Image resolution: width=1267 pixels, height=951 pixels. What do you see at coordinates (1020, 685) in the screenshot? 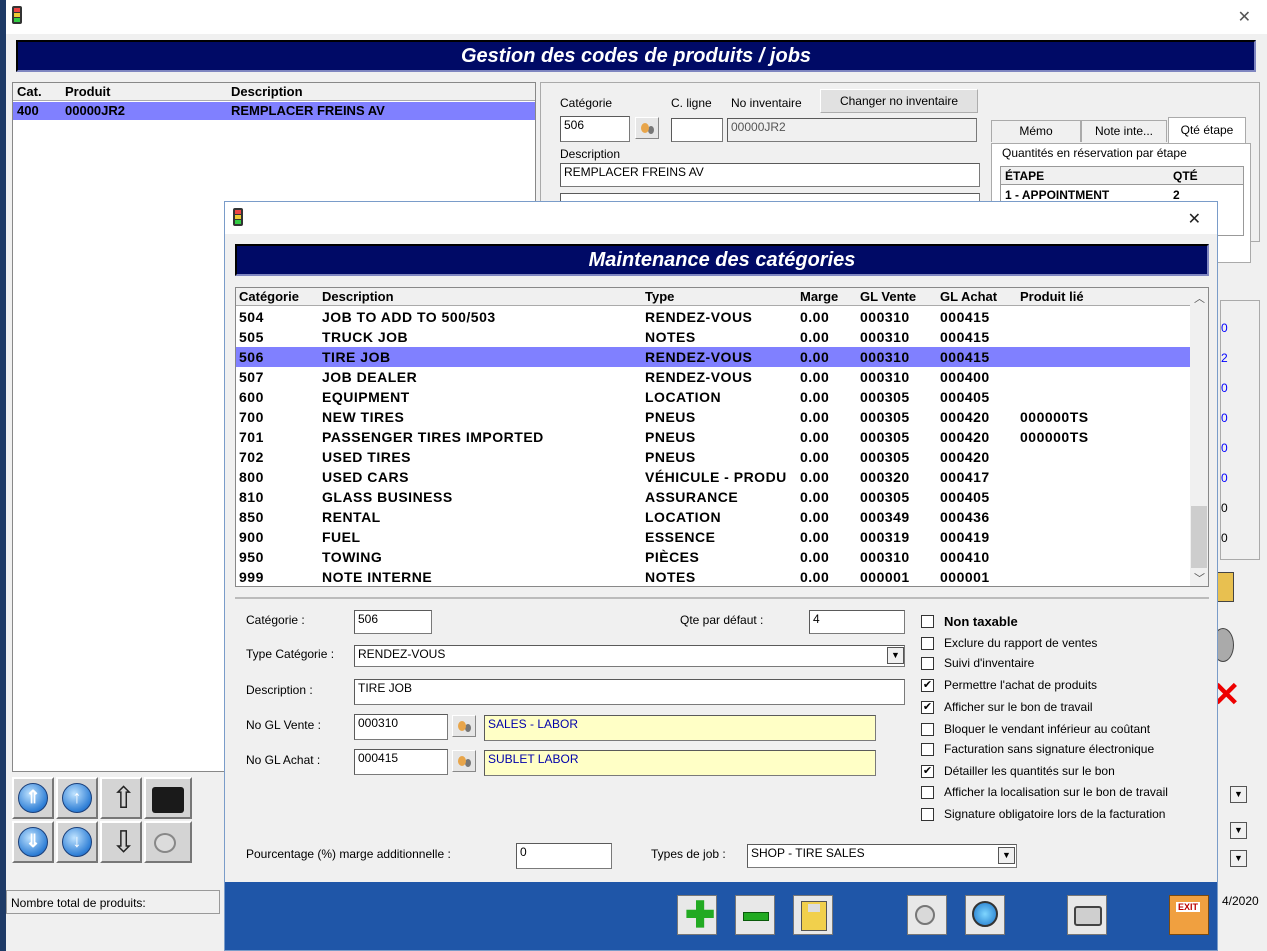
I see `checkbox-label: Permettre l'achat de produits` at bounding box center [1020, 685].